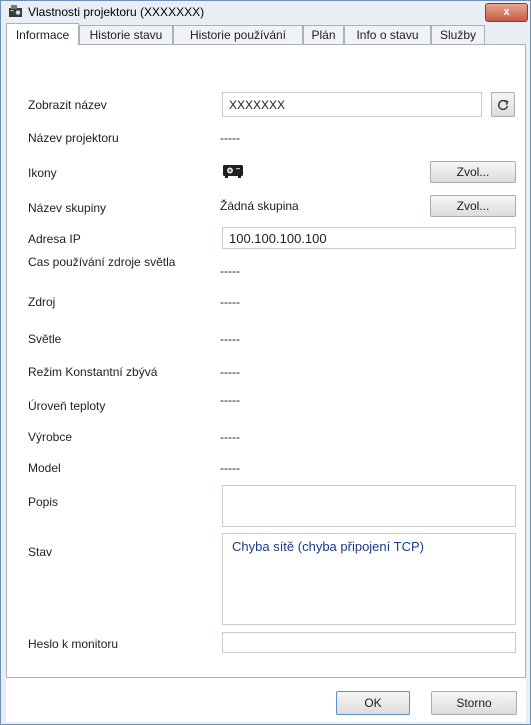 This screenshot has width=531, height=725. I want to click on temperature-value: -----, so click(230, 400).